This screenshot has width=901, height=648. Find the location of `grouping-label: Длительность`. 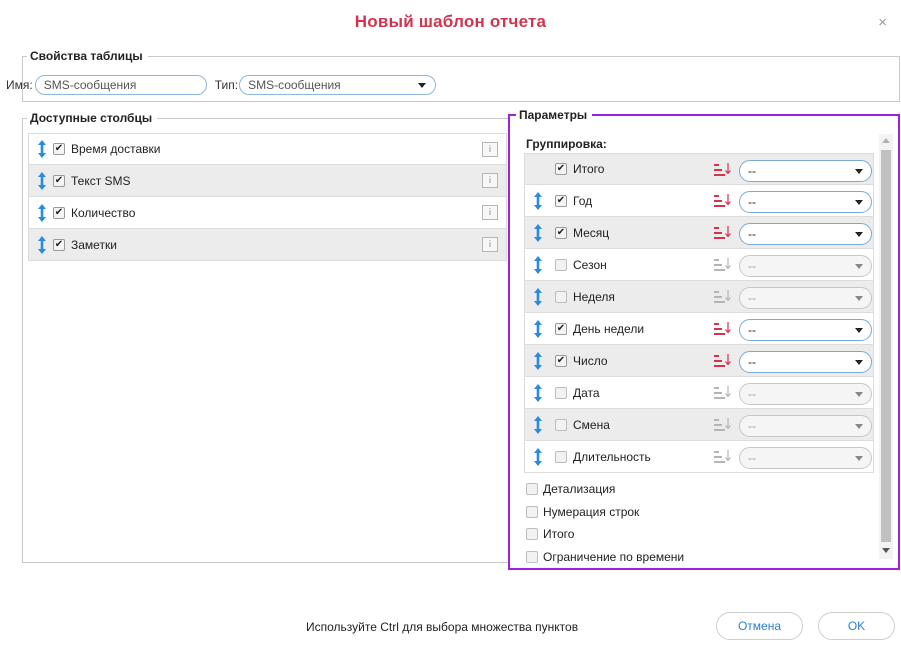

grouping-label: Длительность is located at coordinates (612, 456).